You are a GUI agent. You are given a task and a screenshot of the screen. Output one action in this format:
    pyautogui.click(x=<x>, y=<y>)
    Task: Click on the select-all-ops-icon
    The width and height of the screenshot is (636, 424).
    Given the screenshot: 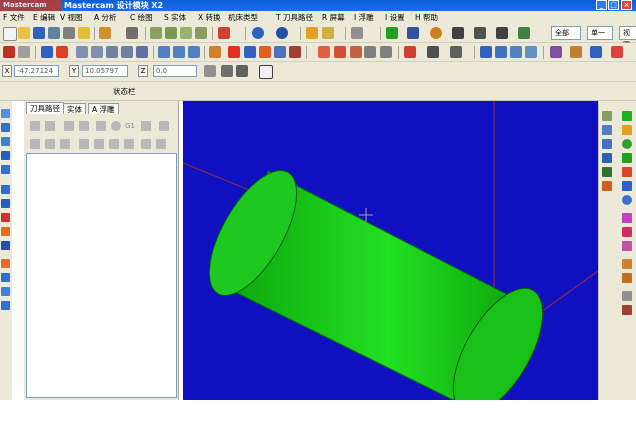 What is the action you would take?
    pyautogui.click(x=35, y=126)
    